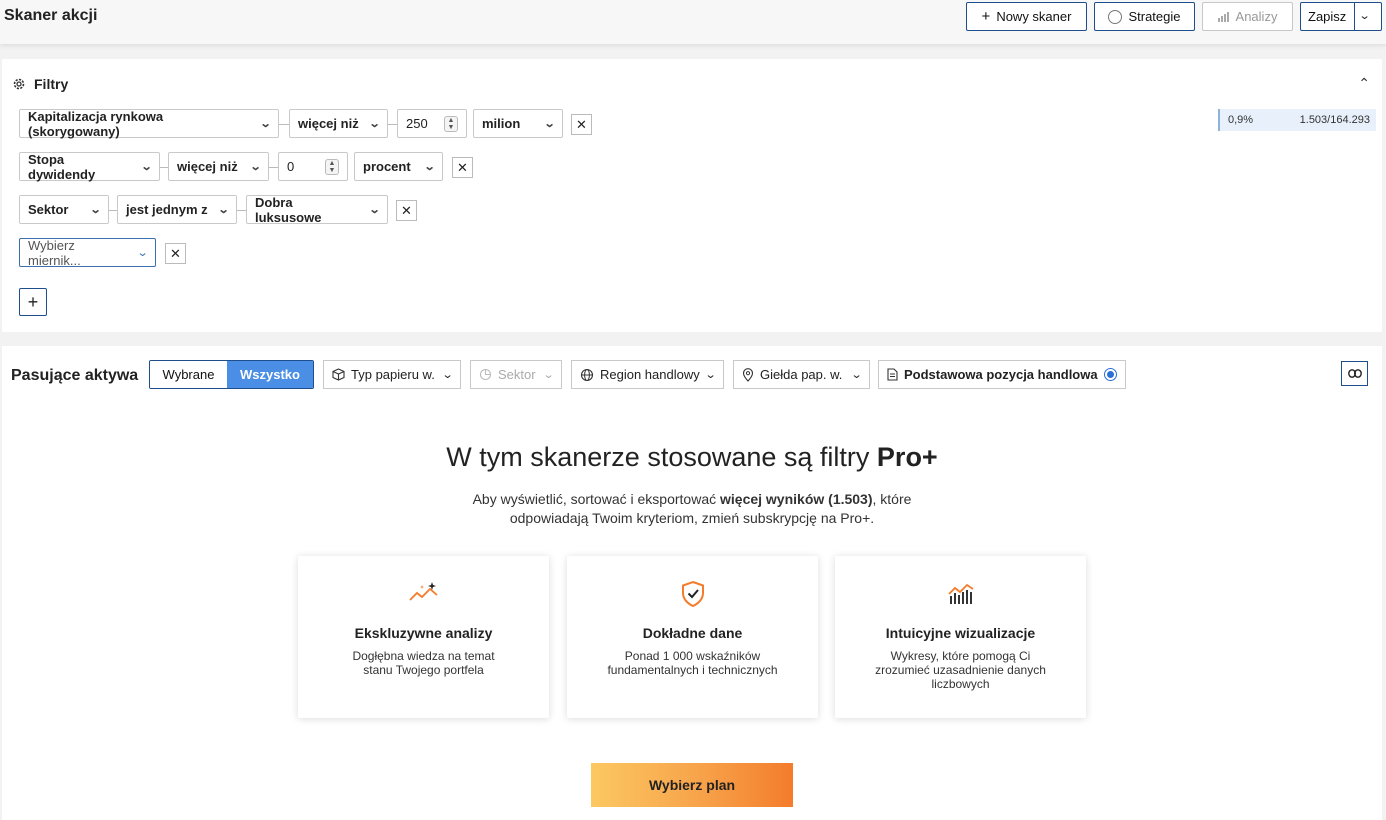 This screenshot has height=820, width=1386. I want to click on match-percent: 0,9%, so click(1241, 120).